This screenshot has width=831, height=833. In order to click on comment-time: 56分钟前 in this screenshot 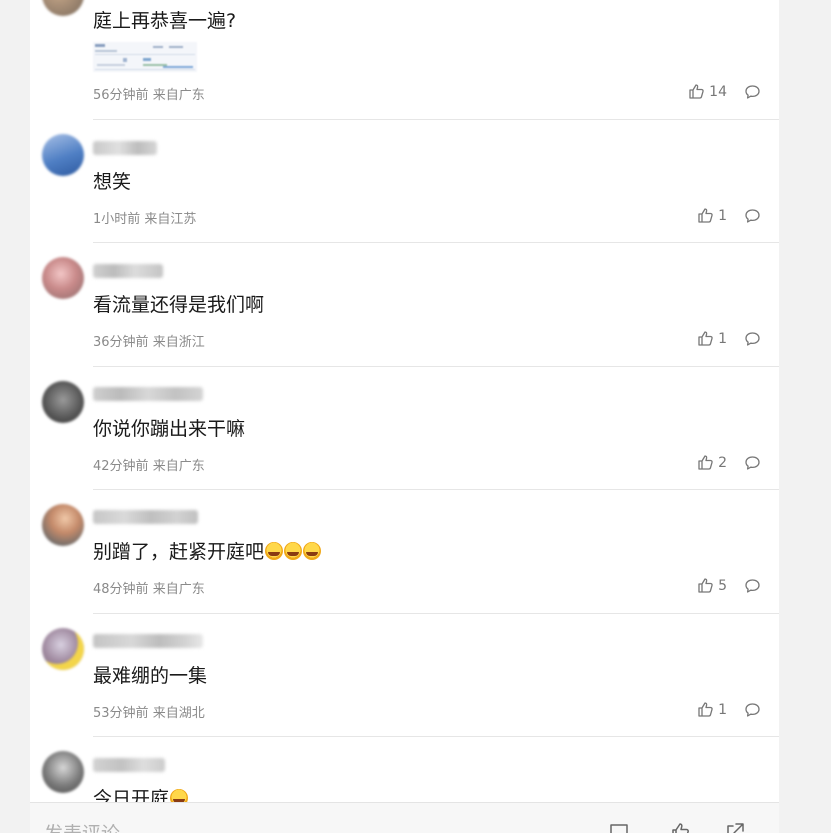, I will do `click(121, 95)`.